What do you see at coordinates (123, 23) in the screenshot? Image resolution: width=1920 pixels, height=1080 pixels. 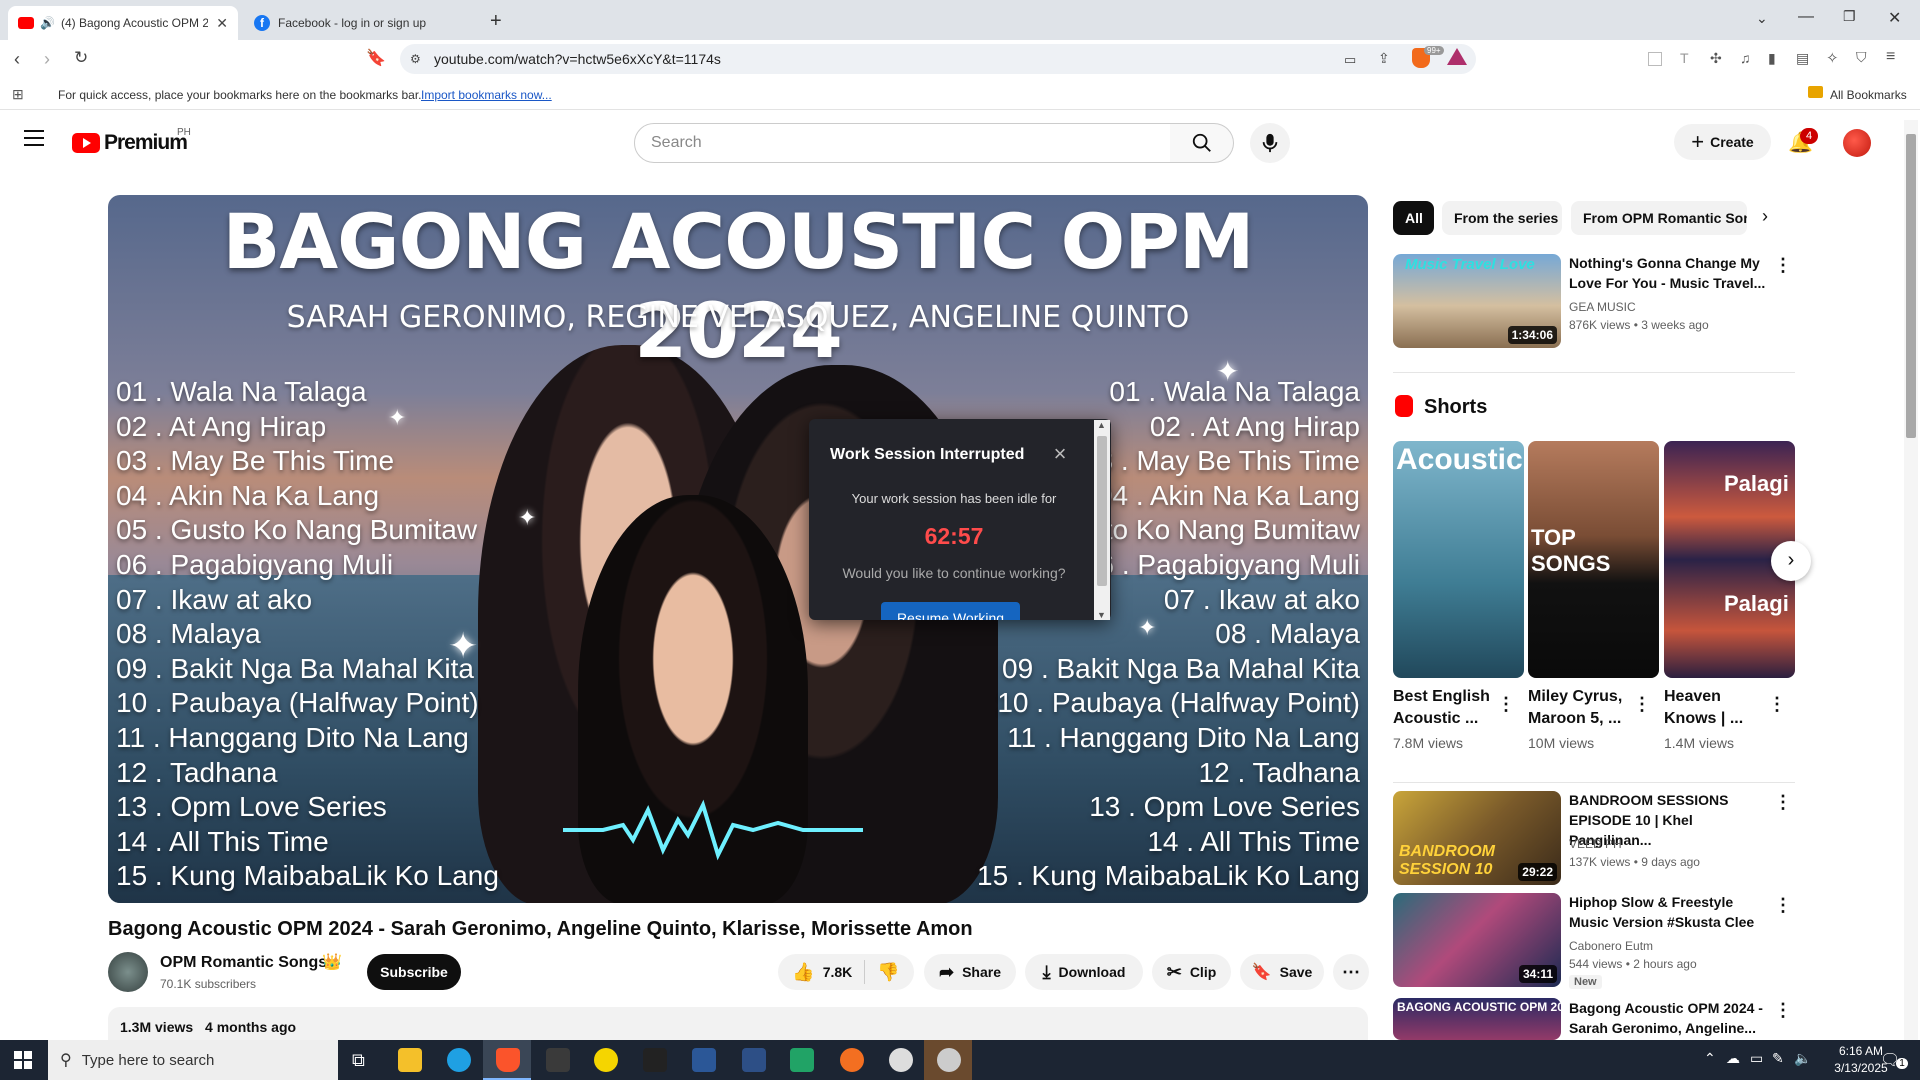 I see `tab-youtube: 🔊 (4) Bagong Acoustic OPM 2024 ✕` at bounding box center [123, 23].